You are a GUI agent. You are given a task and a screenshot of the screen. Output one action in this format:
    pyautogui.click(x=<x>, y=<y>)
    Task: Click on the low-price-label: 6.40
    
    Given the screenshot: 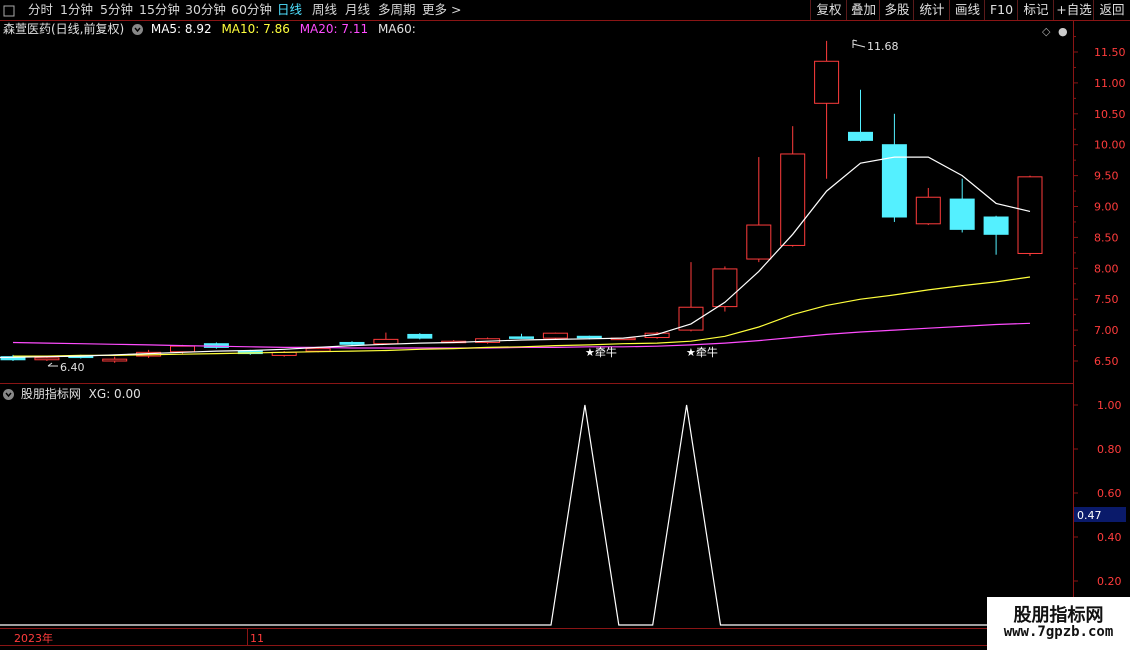 What is the action you would take?
    pyautogui.click(x=72, y=367)
    